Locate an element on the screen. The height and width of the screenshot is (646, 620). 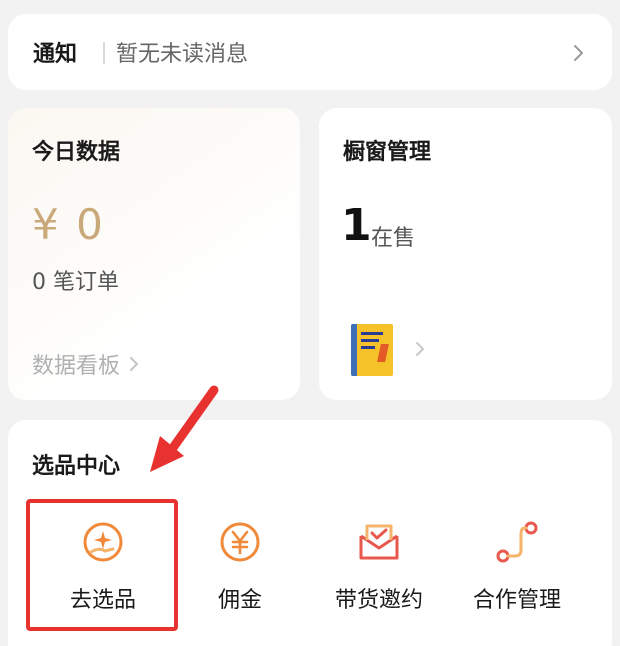
data-board-label: 数据看板 is located at coordinates (76, 366).